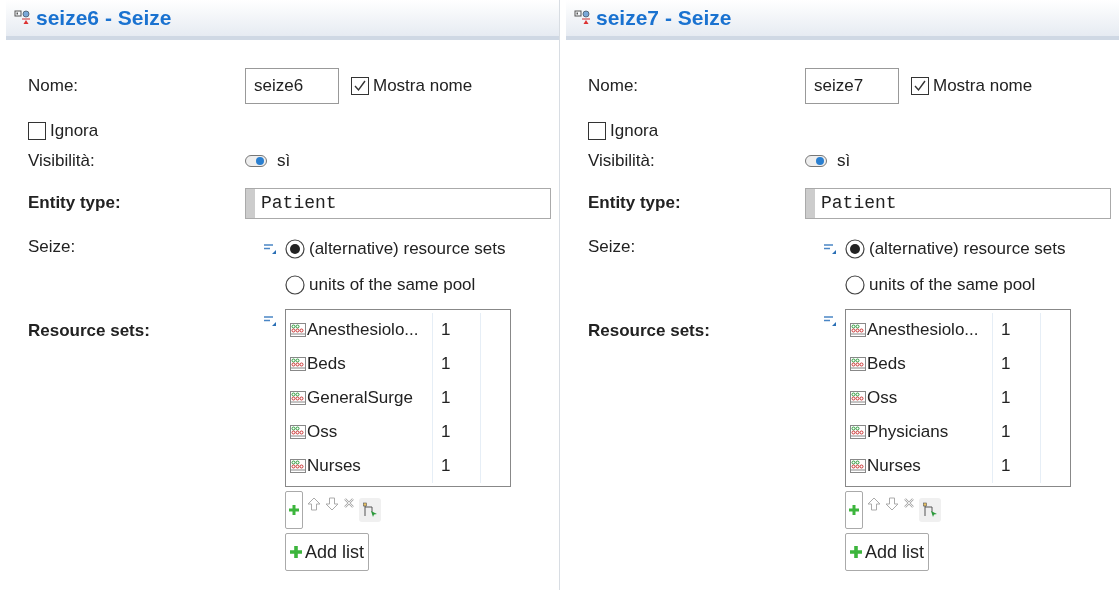 The width and height of the screenshot is (1119, 590). What do you see at coordinates (292, 86) in the screenshot?
I see `name-field: seize6` at bounding box center [292, 86].